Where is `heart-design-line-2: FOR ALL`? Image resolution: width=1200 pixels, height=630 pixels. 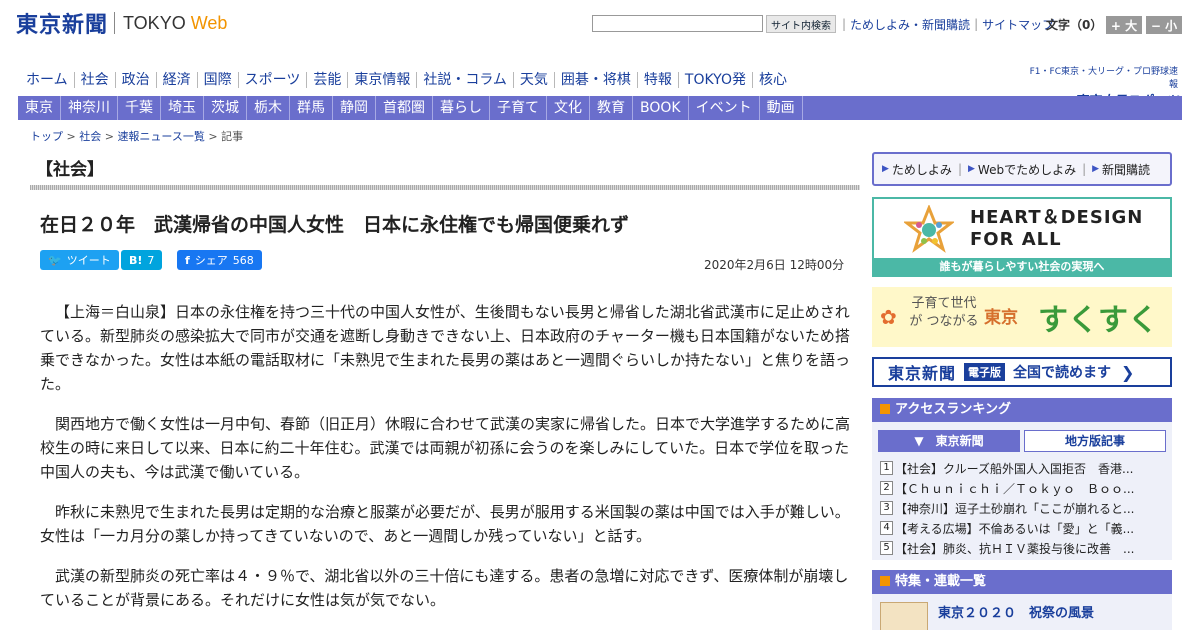
heart-design-line-2: FOR ALL is located at coordinates (1016, 239).